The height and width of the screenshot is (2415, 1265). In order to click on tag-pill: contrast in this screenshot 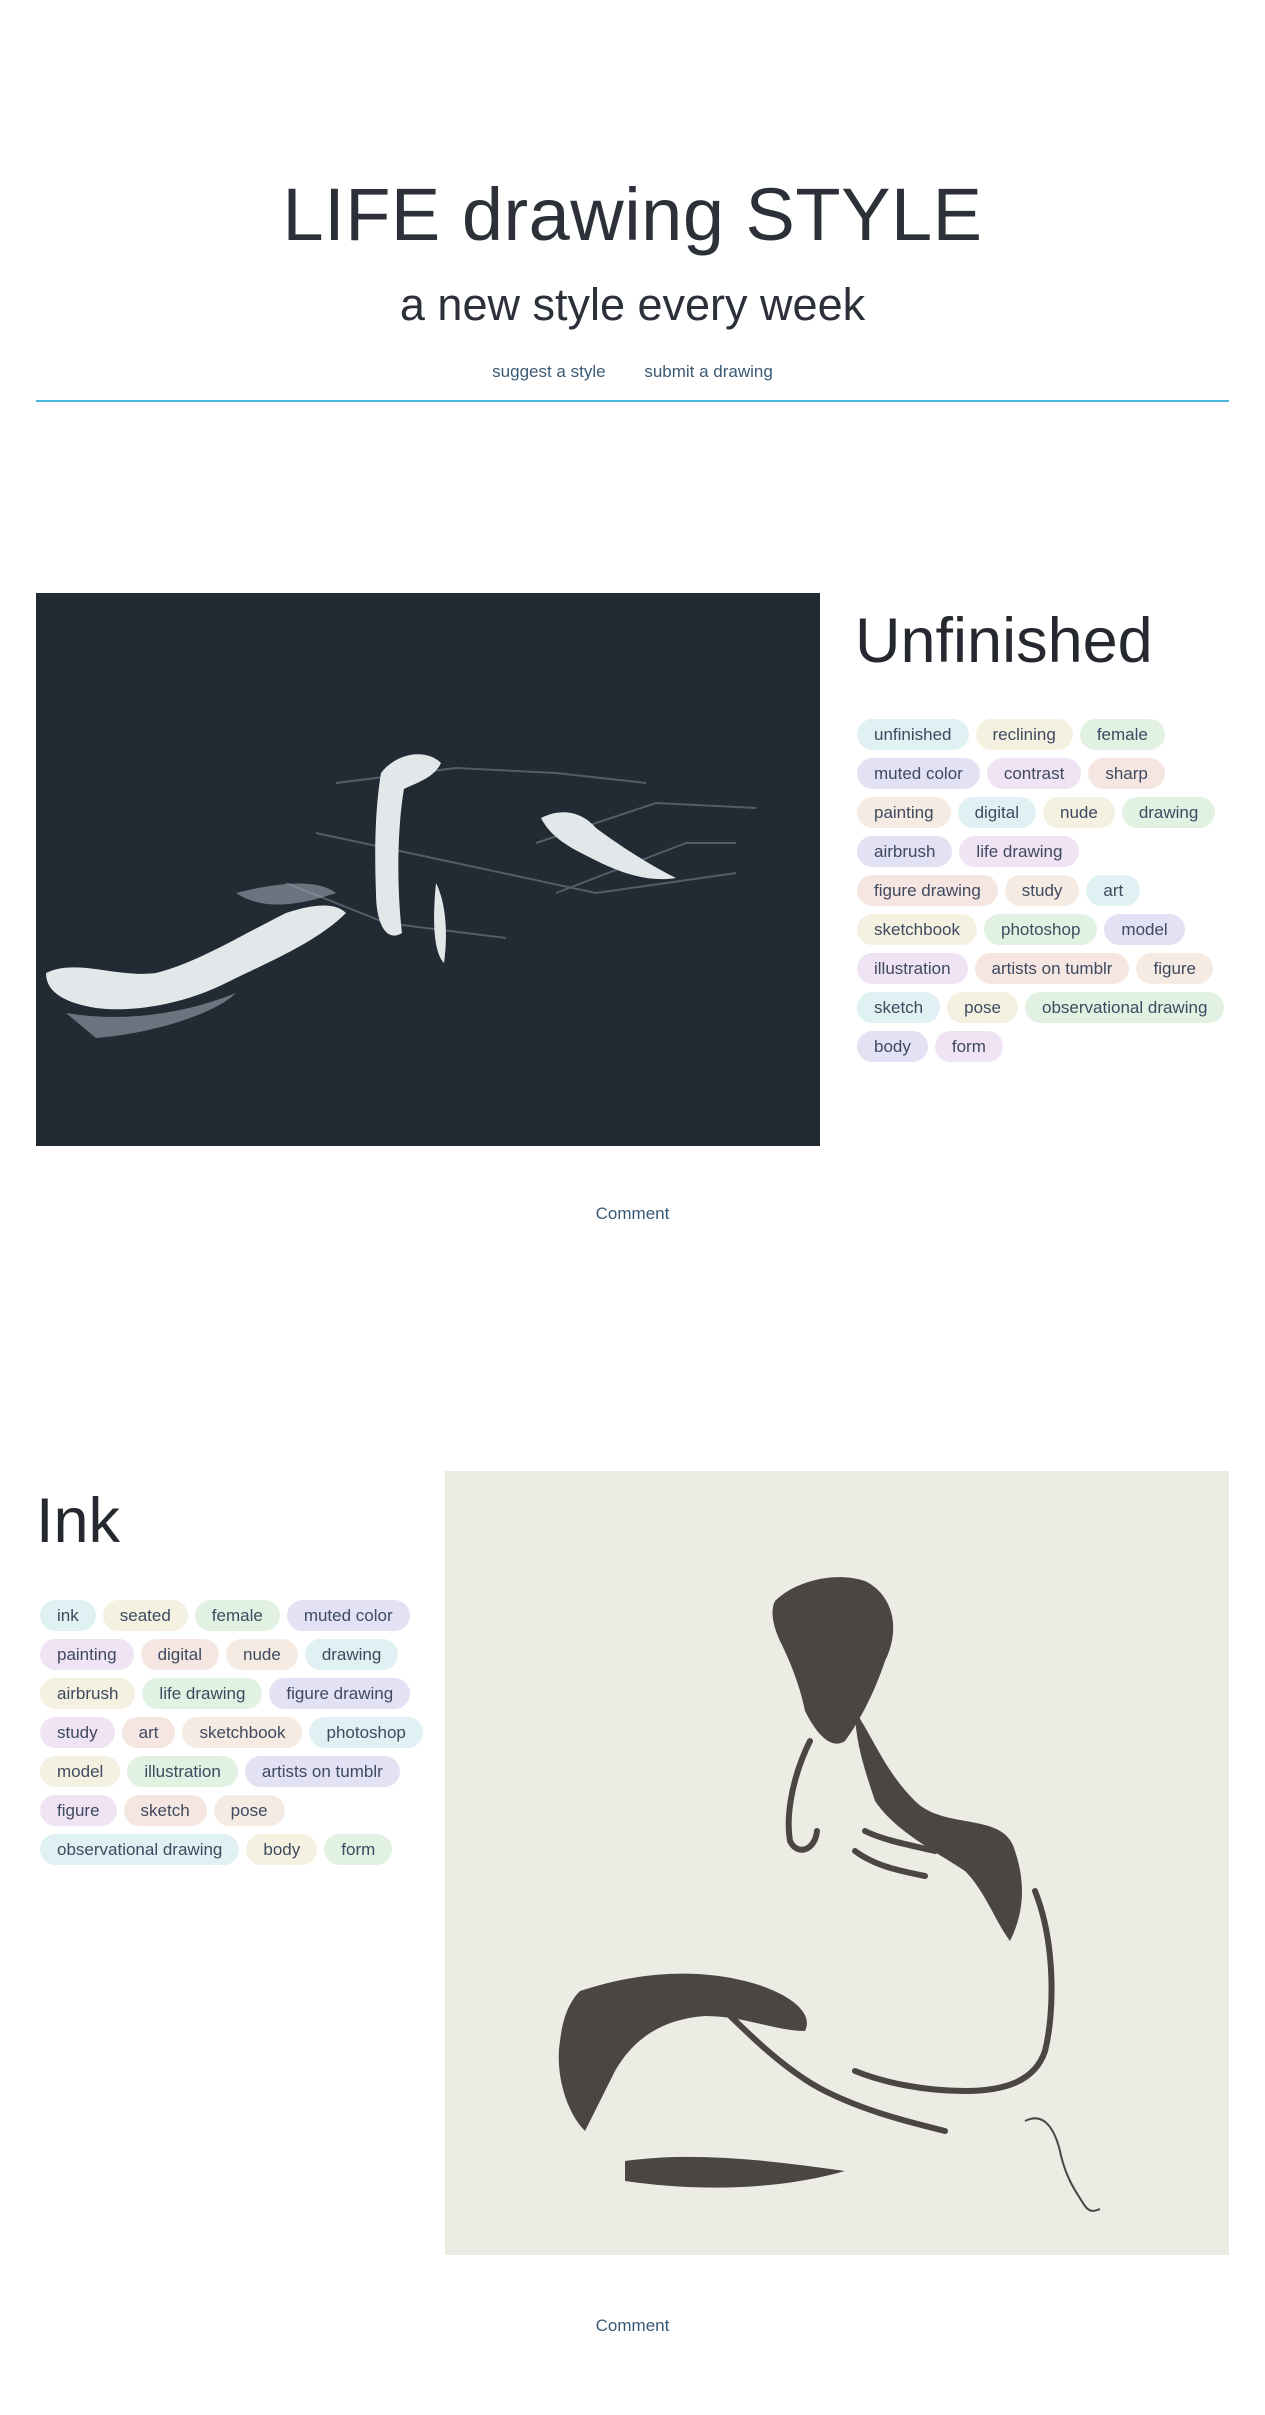, I will do `click(1034, 773)`.